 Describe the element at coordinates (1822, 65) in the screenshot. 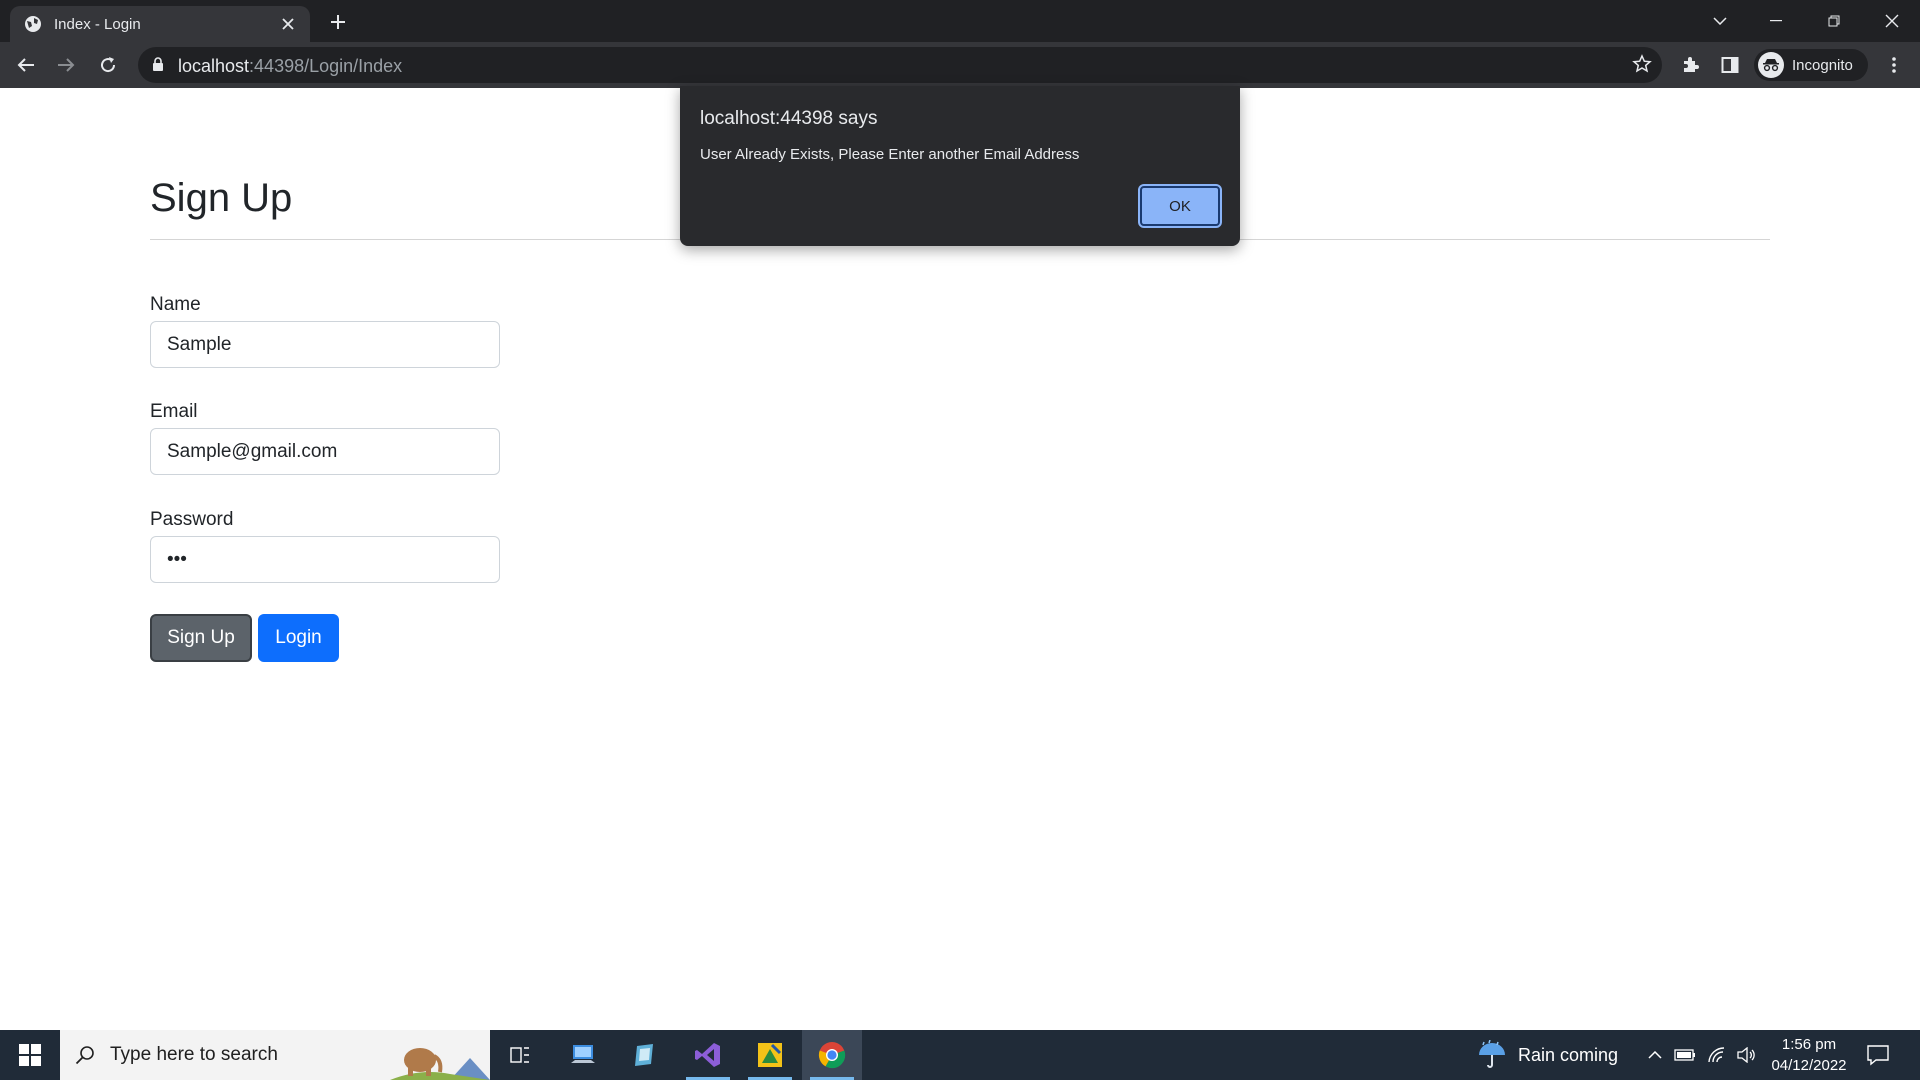

I see `incognito-label: Incognito` at that location.